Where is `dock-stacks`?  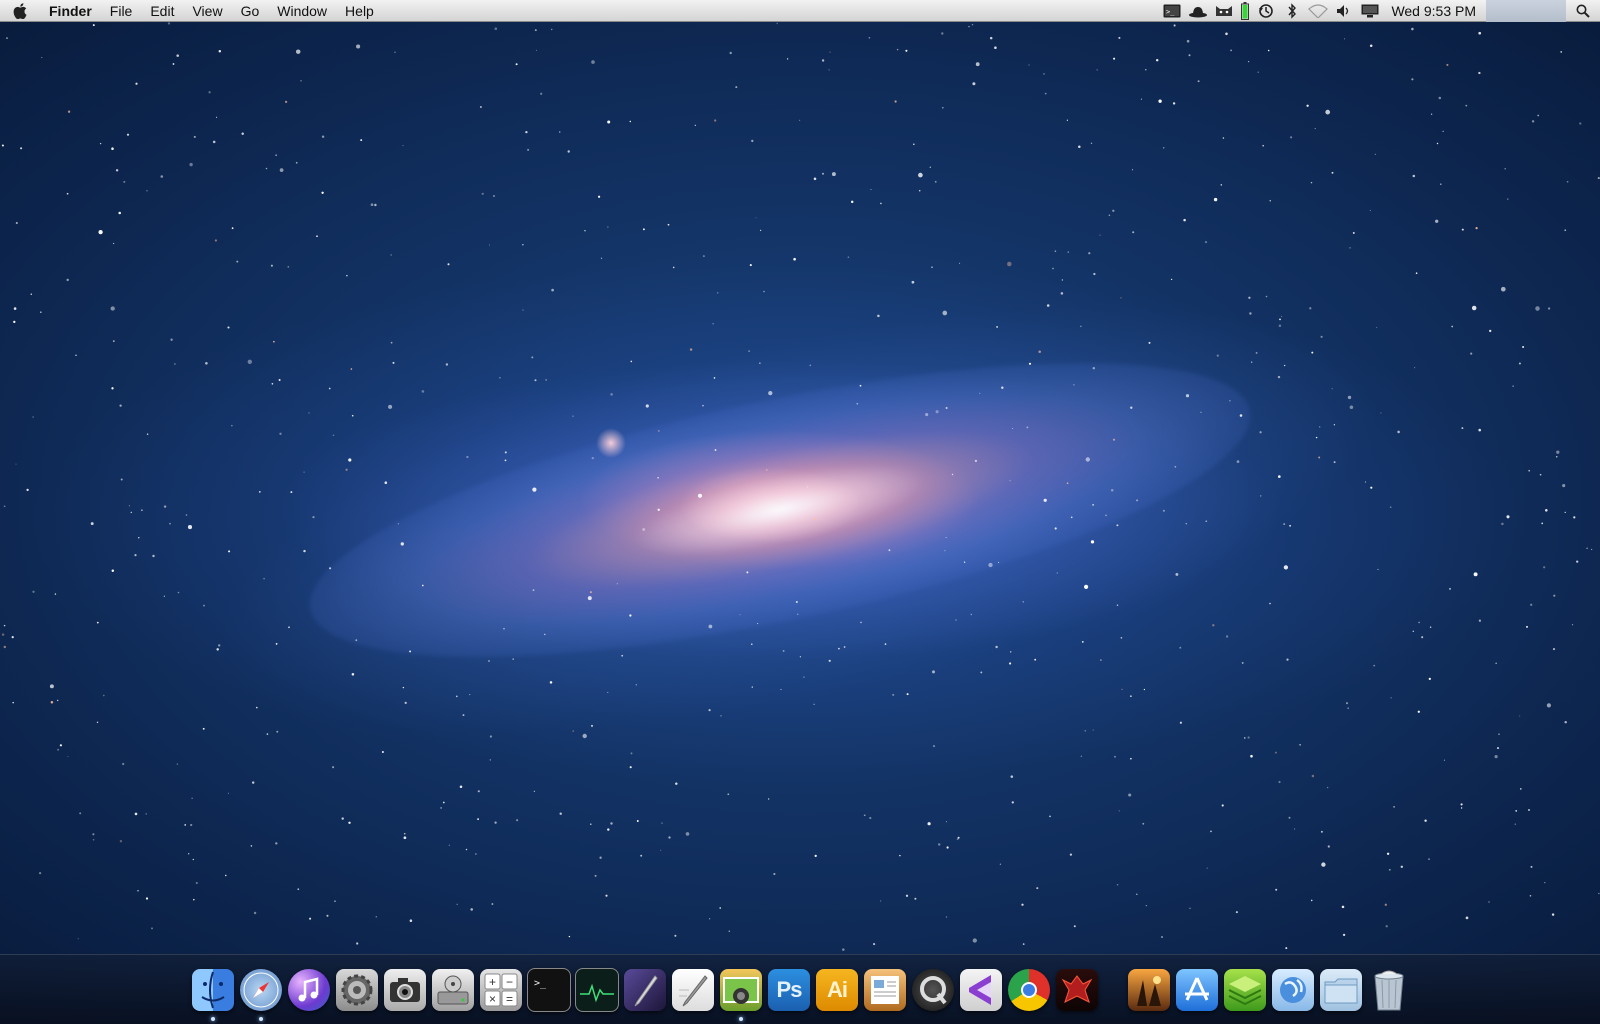 dock-stacks is located at coordinates (1245, 990).